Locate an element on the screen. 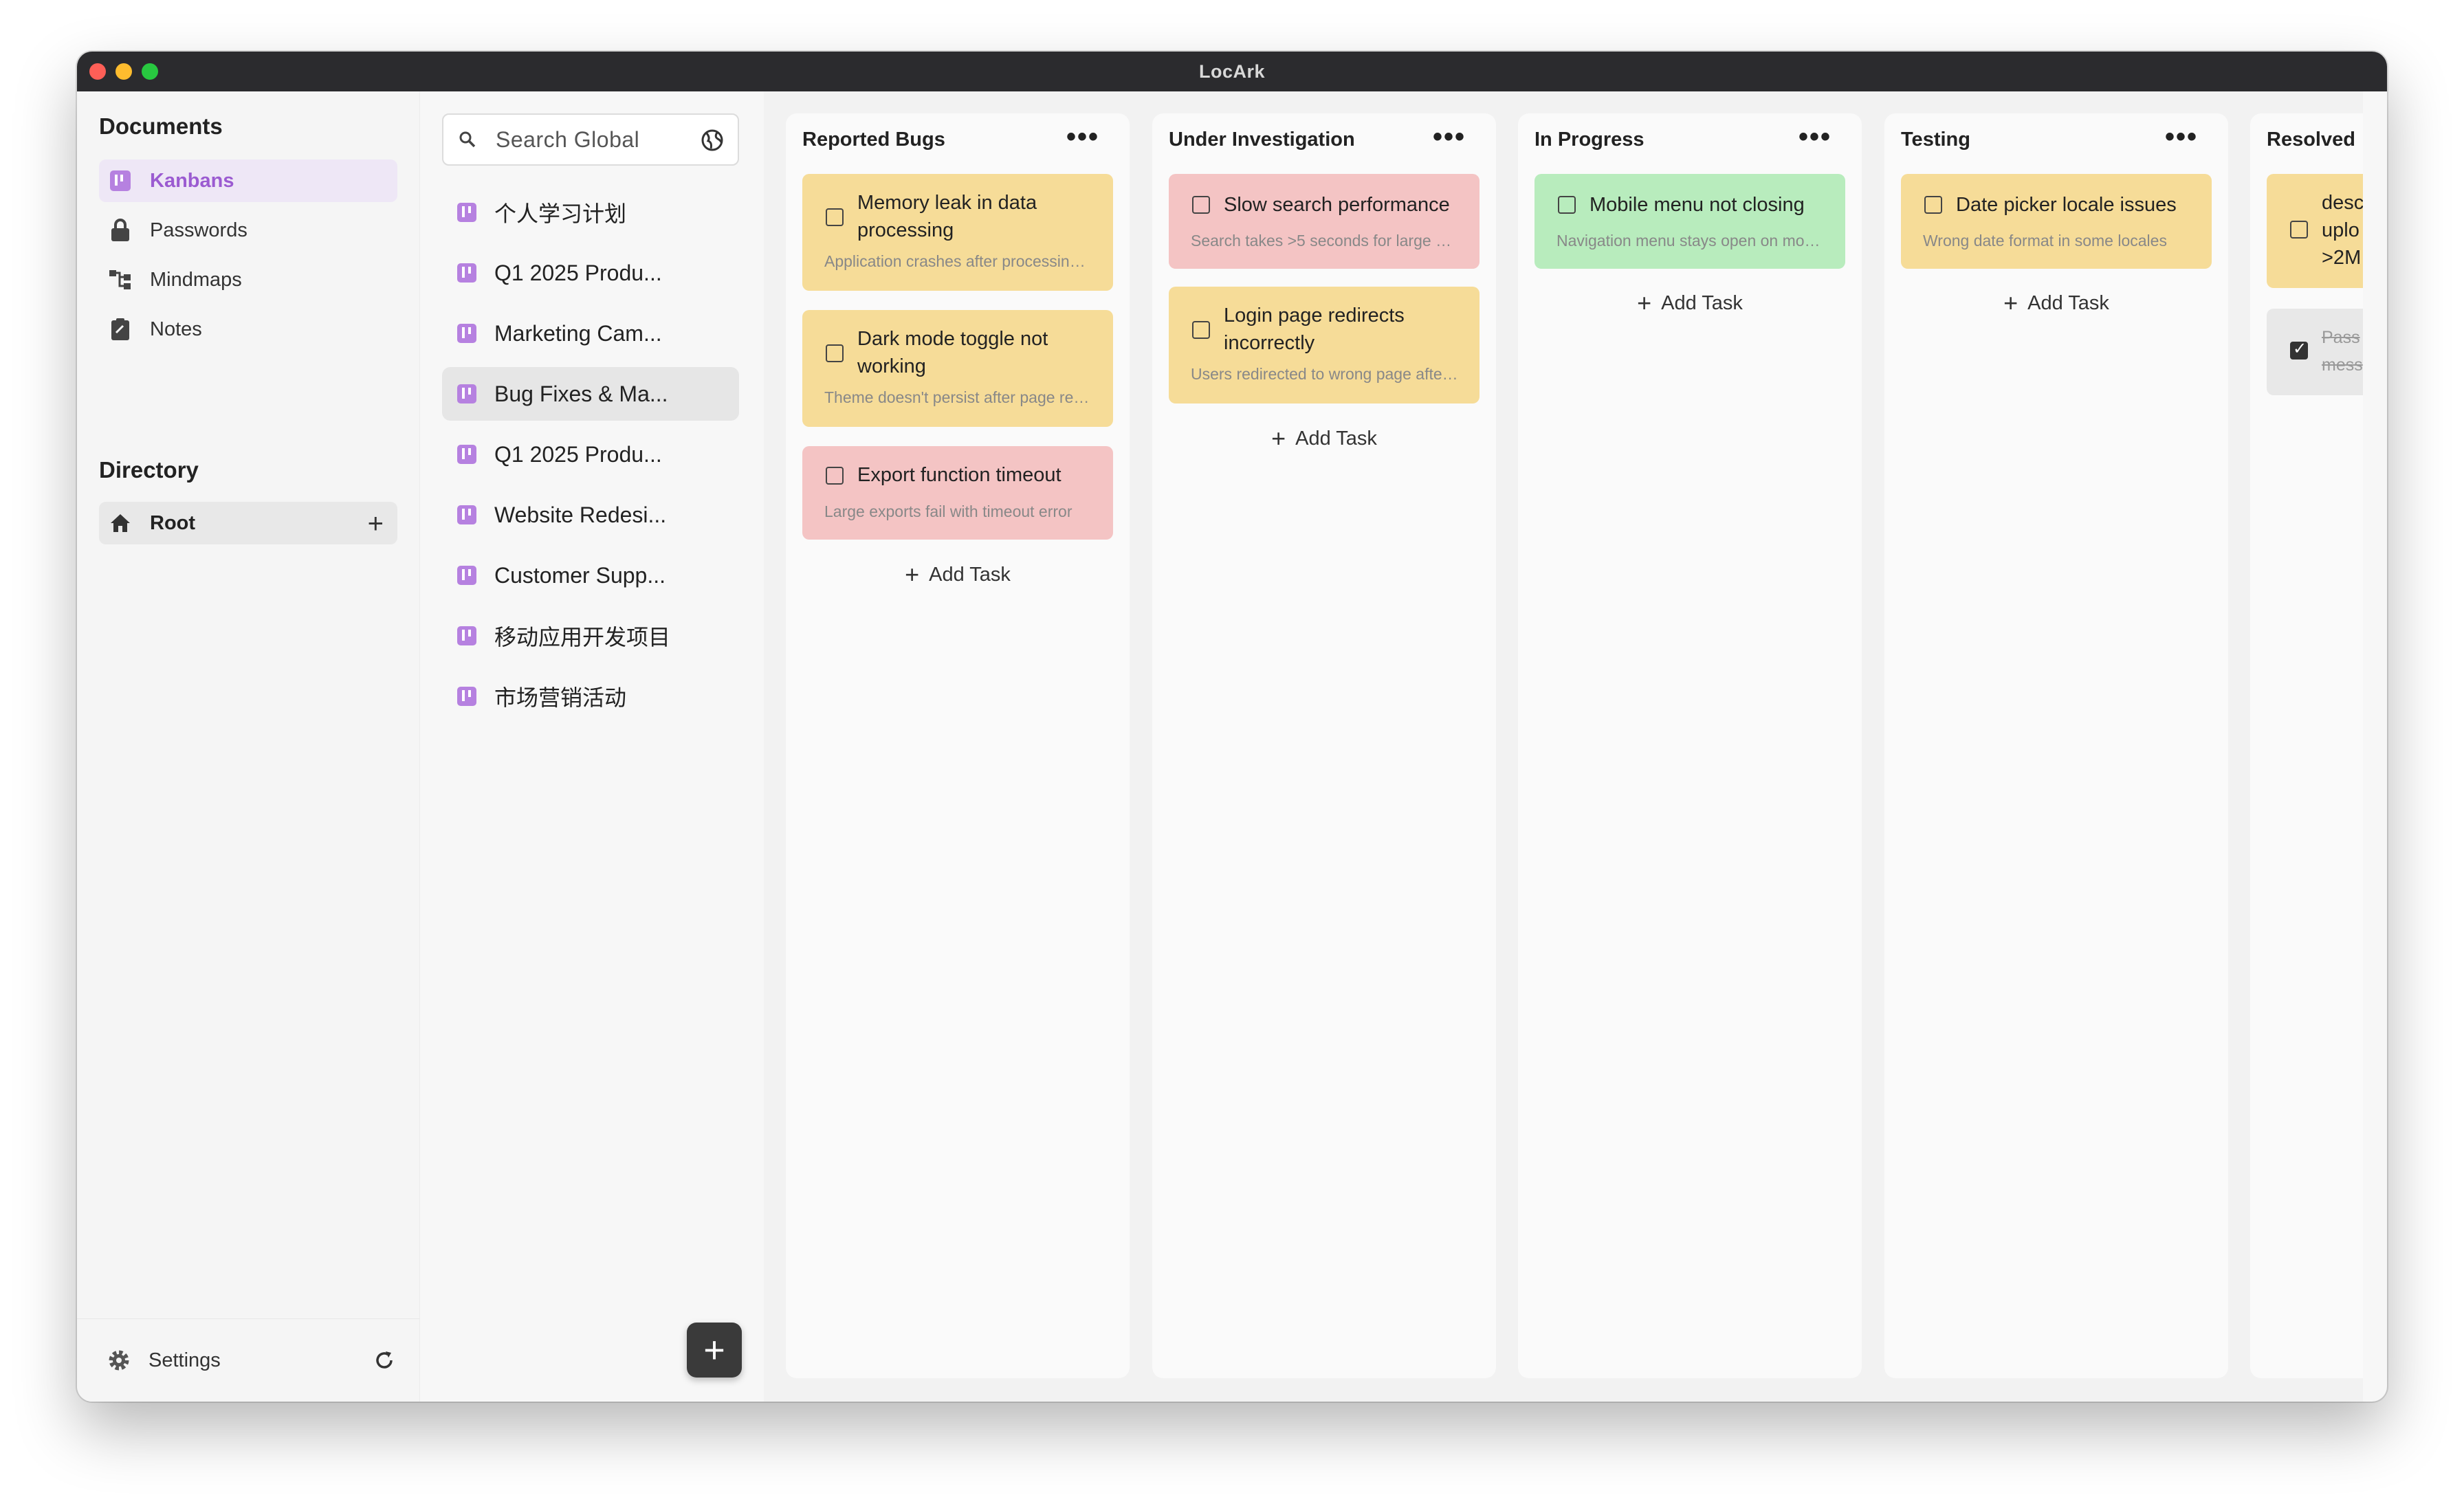  document-item: 移动应用开发项目 is located at coordinates (590, 636).